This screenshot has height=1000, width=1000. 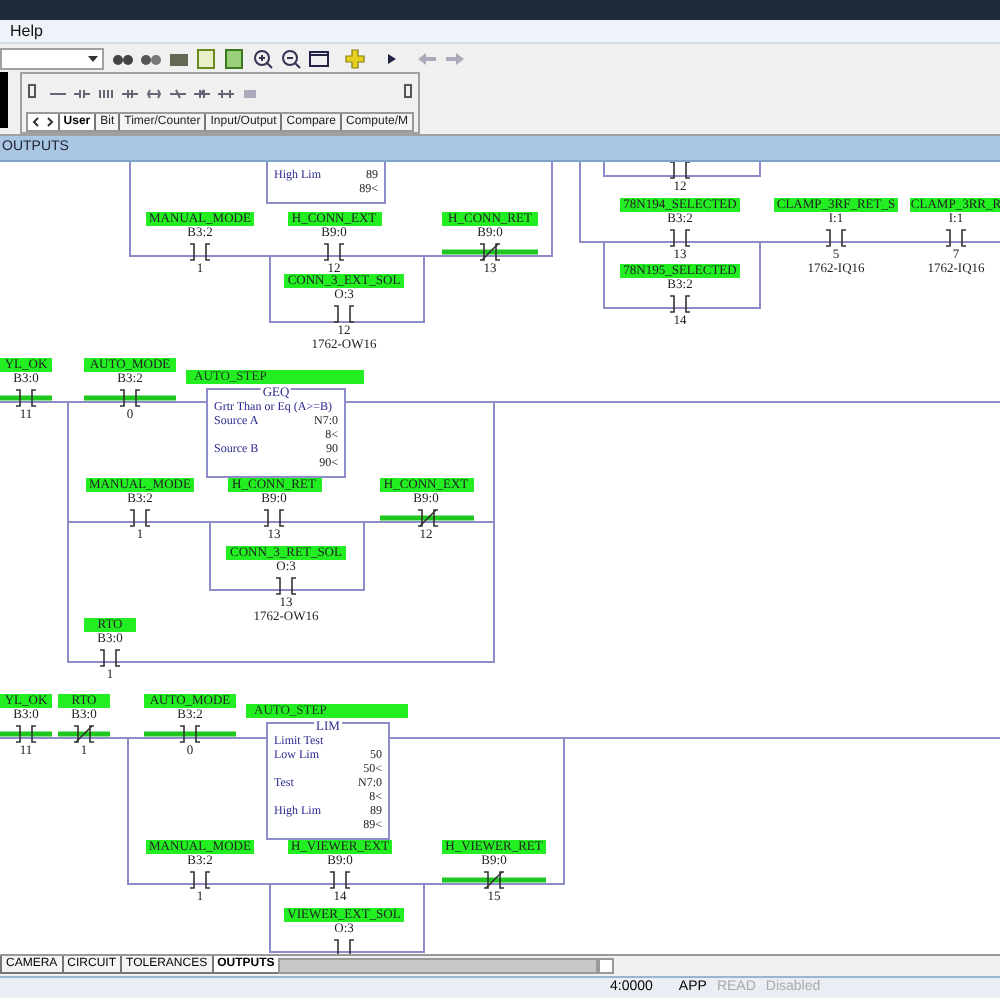 I want to click on caret-icon, so click(x=93, y=59).